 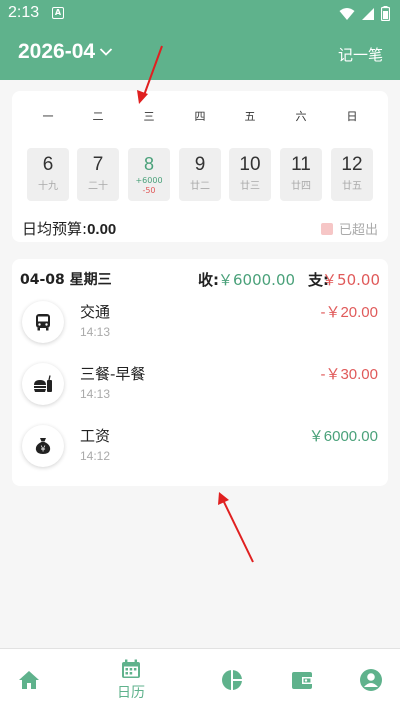 I want to click on lunar-date: 廿四, so click(x=301, y=186).